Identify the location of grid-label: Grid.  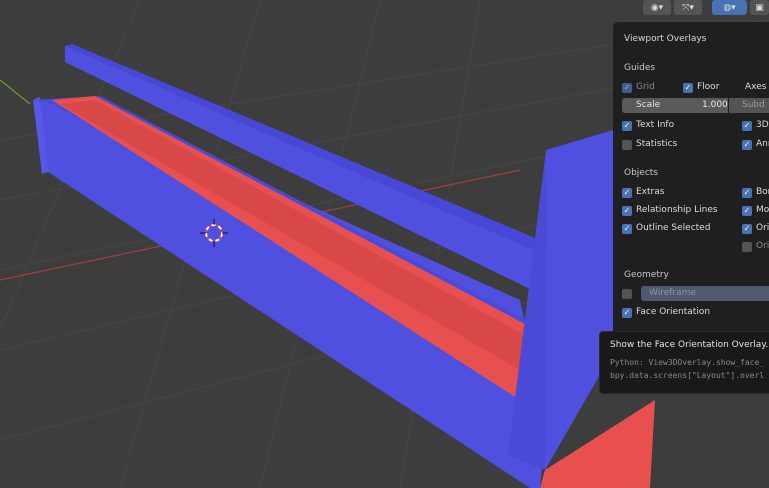
(645, 87).